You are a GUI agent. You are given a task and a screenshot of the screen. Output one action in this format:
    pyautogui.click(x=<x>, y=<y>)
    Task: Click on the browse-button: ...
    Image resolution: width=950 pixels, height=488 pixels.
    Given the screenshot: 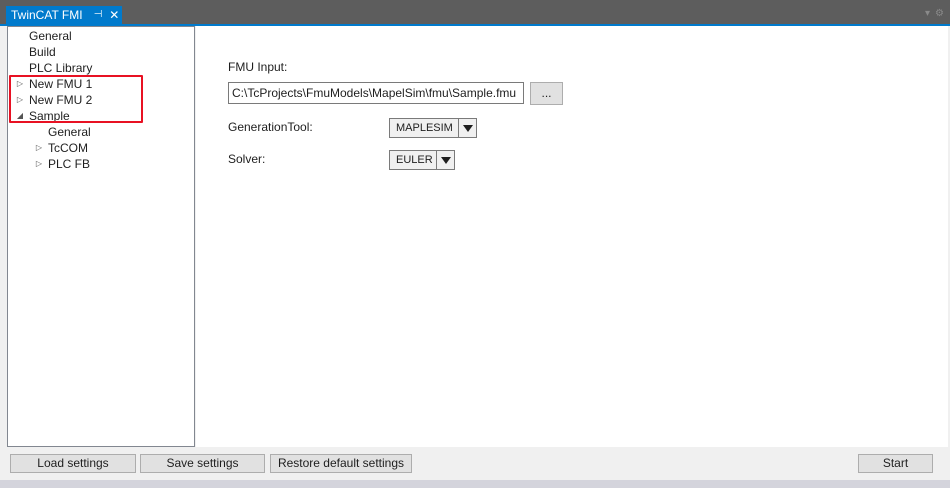 What is the action you would take?
    pyautogui.click(x=546, y=93)
    